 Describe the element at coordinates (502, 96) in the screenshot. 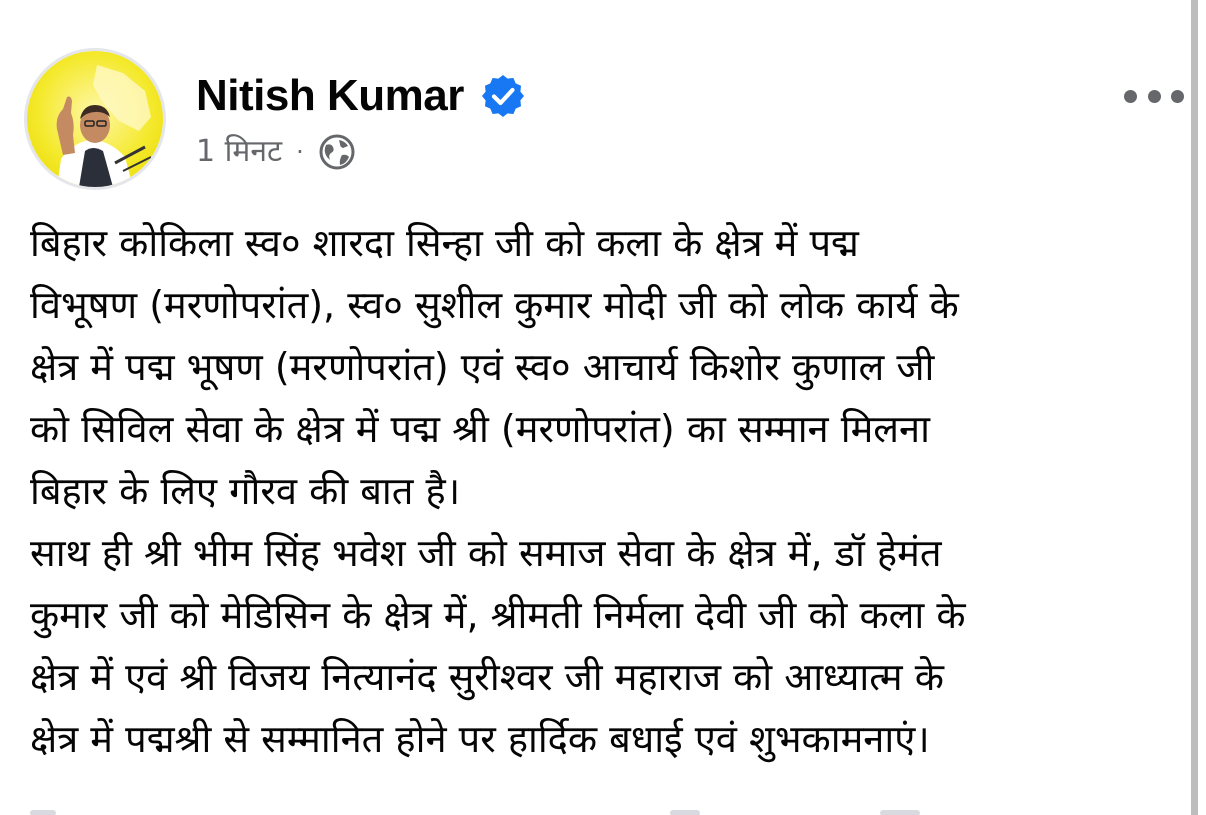

I see `verified-badge-icon` at that location.